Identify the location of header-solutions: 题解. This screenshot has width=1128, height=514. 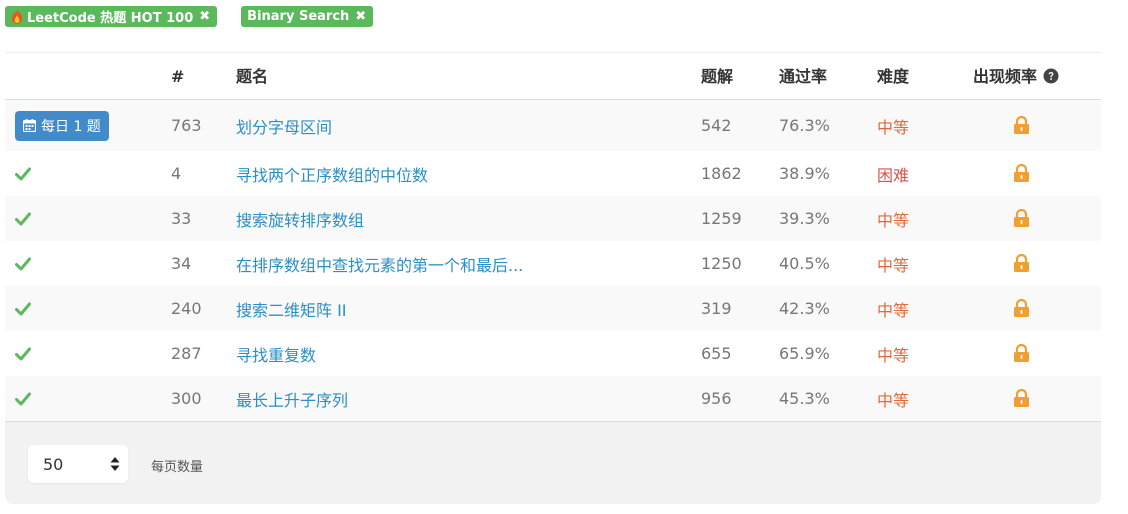
(717, 76).